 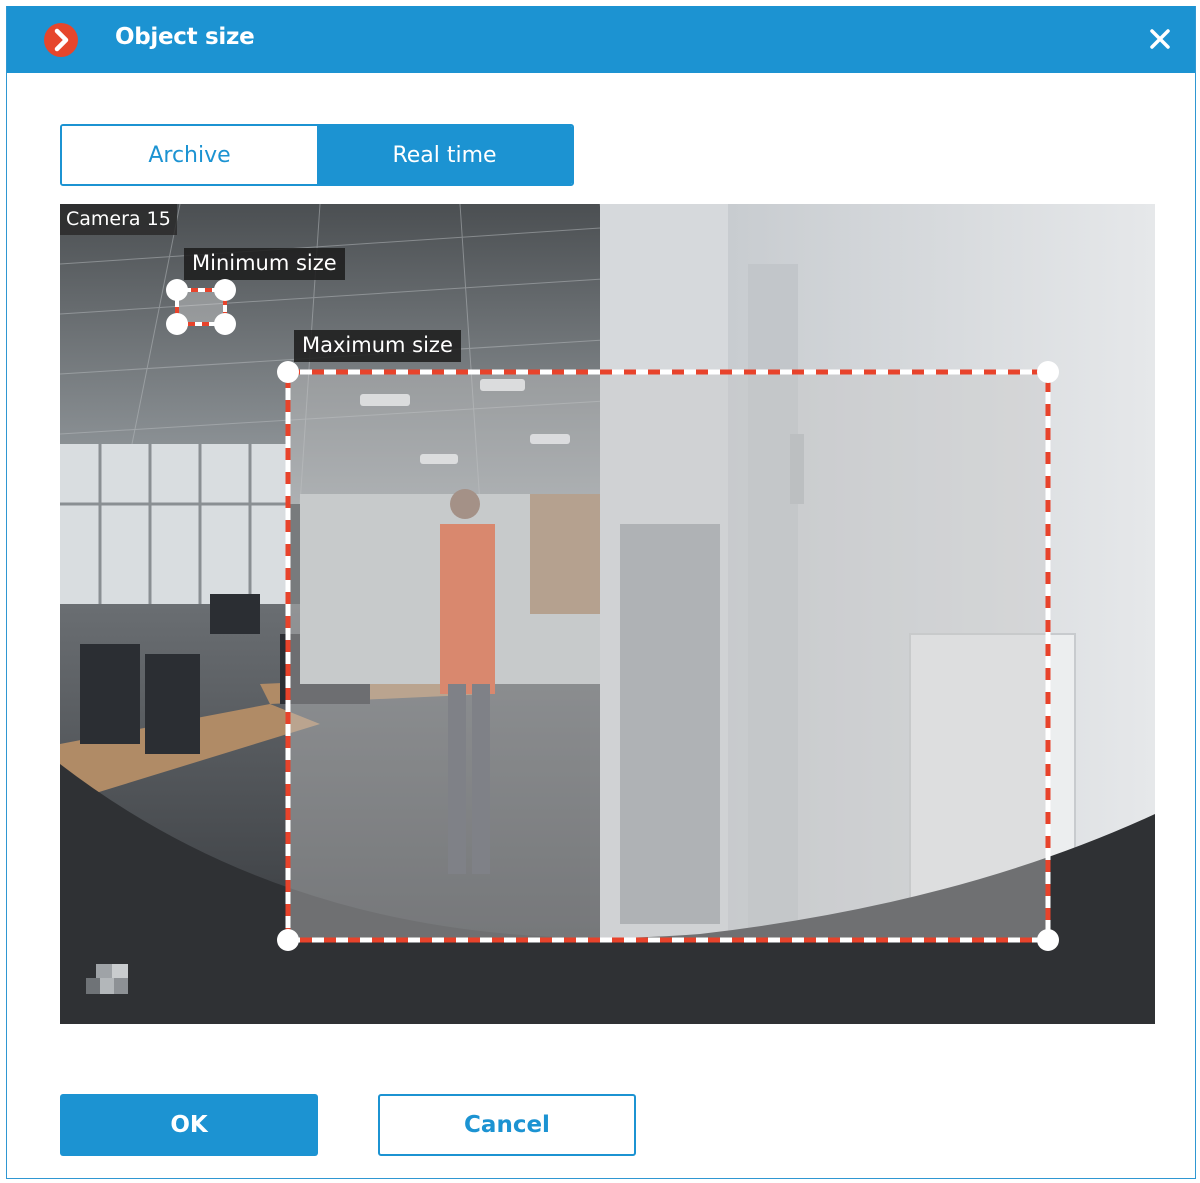 I want to click on ok-button: OK, so click(x=189, y=1125).